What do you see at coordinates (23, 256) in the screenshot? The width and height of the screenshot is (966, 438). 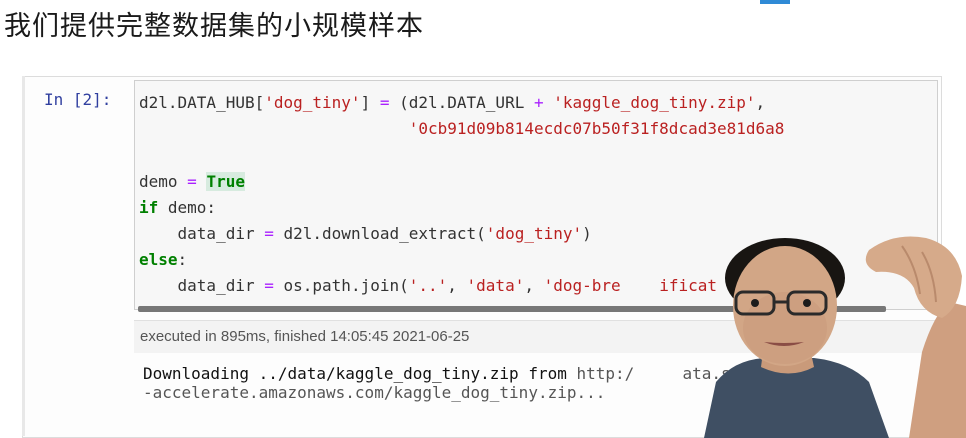 I see `cell-selection-bar` at bounding box center [23, 256].